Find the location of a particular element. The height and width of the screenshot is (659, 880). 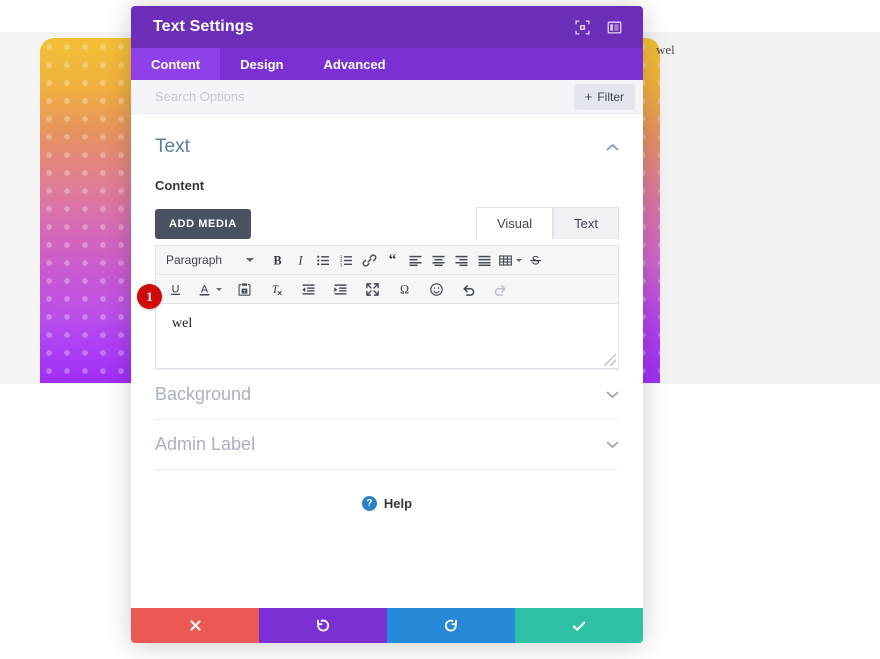

align-left-icon is located at coordinates (415, 260).